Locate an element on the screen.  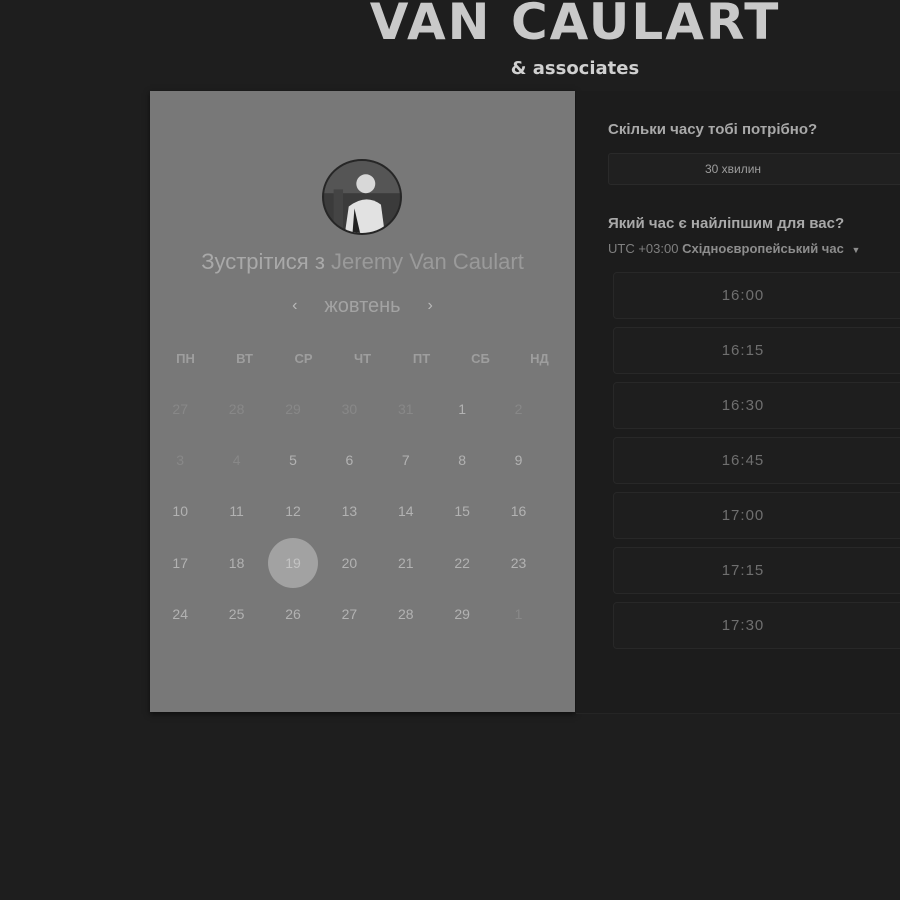
calendar-day: 6 is located at coordinates (349, 459).